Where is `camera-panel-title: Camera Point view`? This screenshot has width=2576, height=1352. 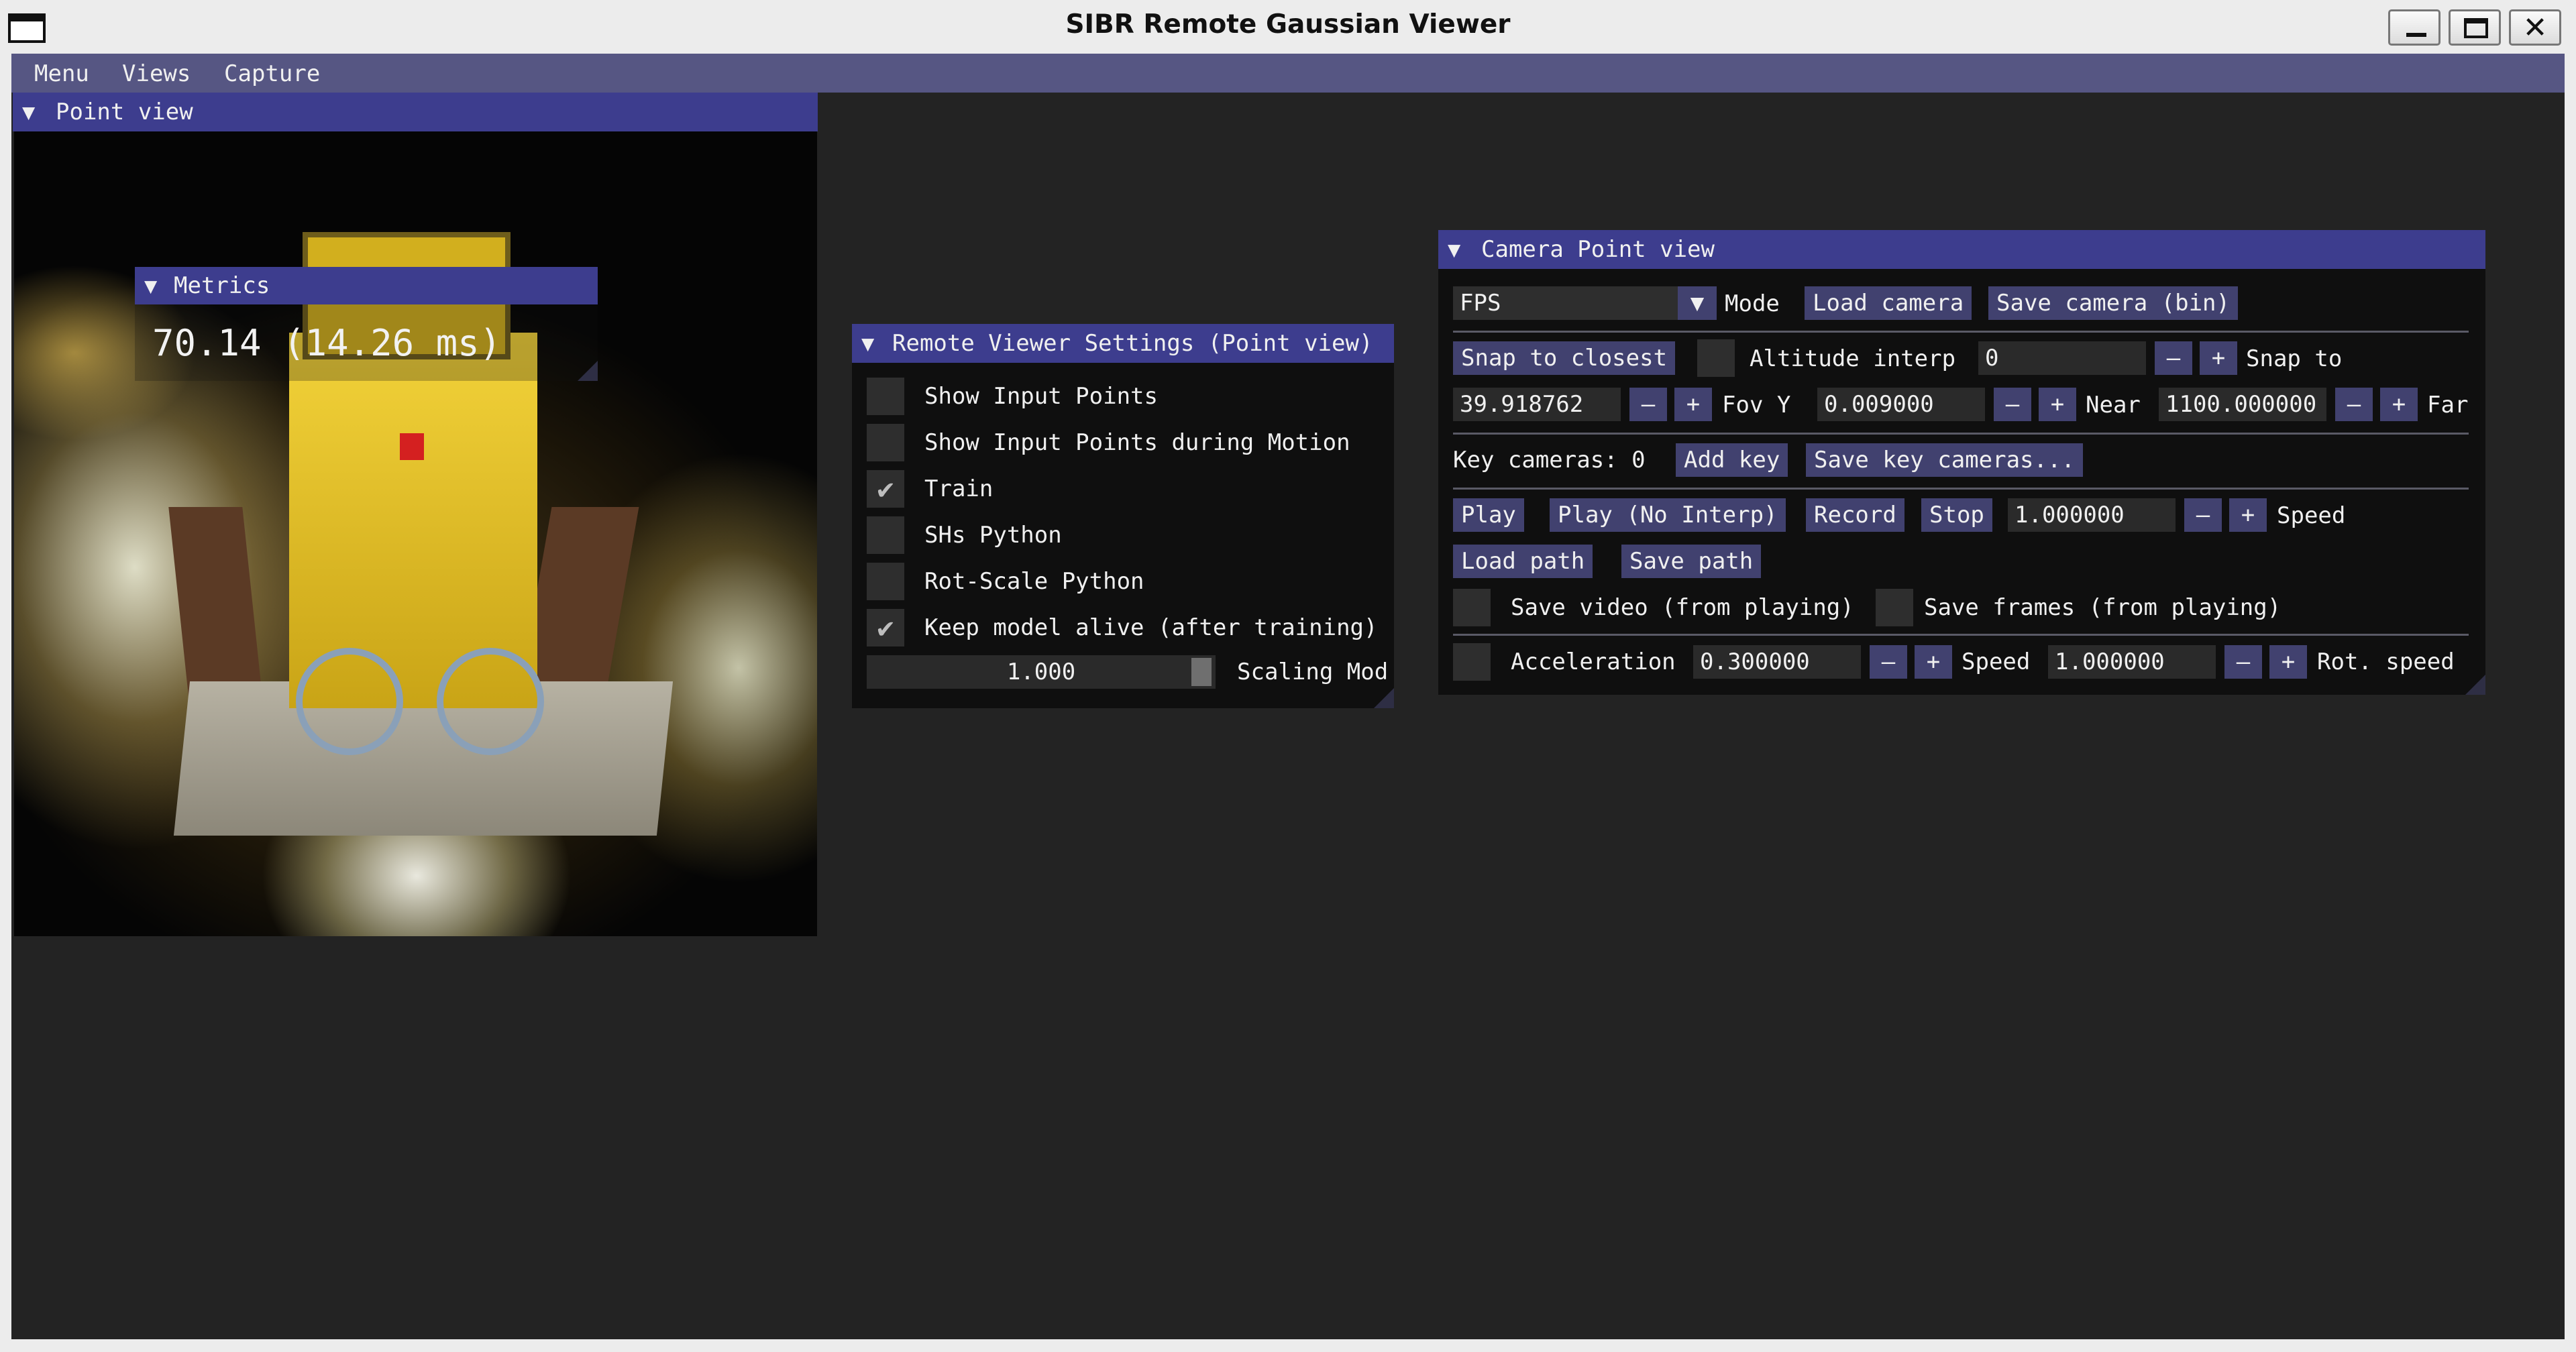
camera-panel-title: Camera Point view is located at coordinates (1598, 249).